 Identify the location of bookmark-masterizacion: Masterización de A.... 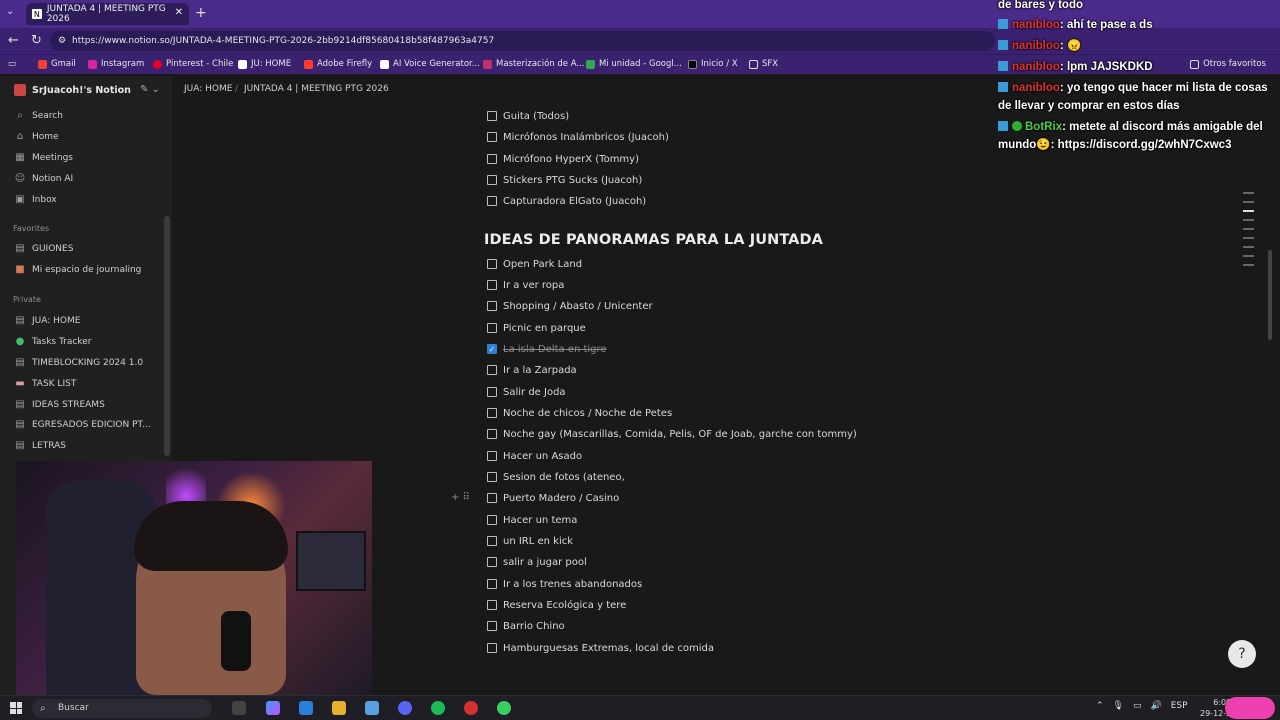
(533, 64).